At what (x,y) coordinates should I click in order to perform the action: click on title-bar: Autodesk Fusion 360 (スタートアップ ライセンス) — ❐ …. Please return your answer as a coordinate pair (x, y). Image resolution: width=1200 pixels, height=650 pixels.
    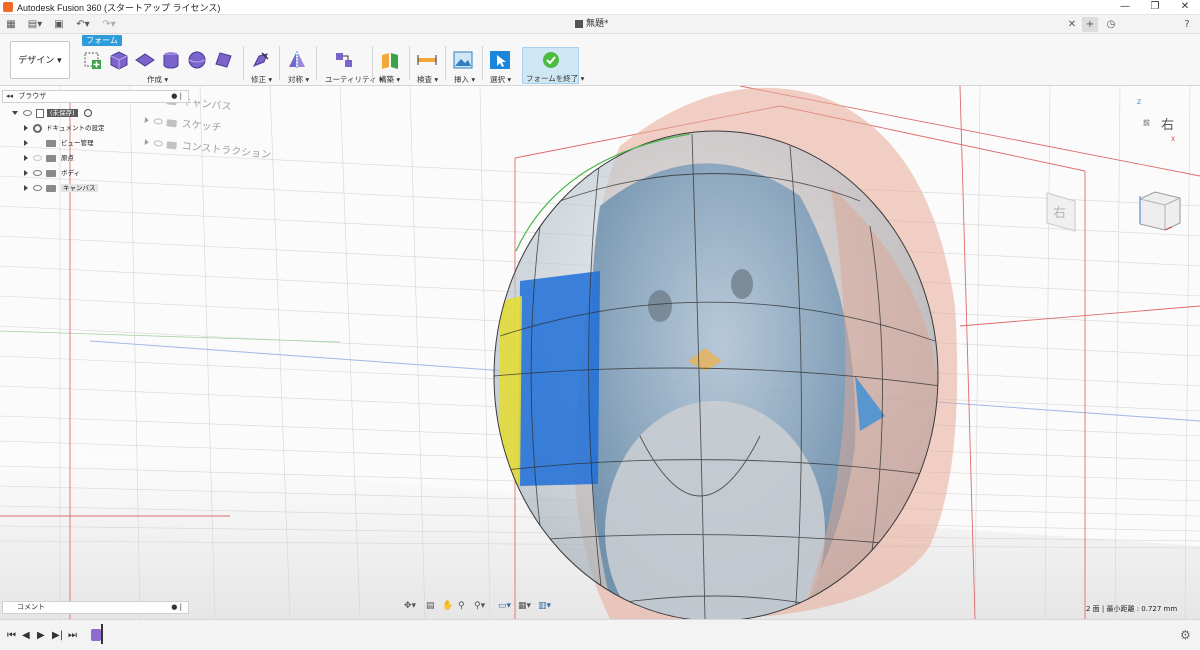
    Looking at the image, I should click on (600, 7).